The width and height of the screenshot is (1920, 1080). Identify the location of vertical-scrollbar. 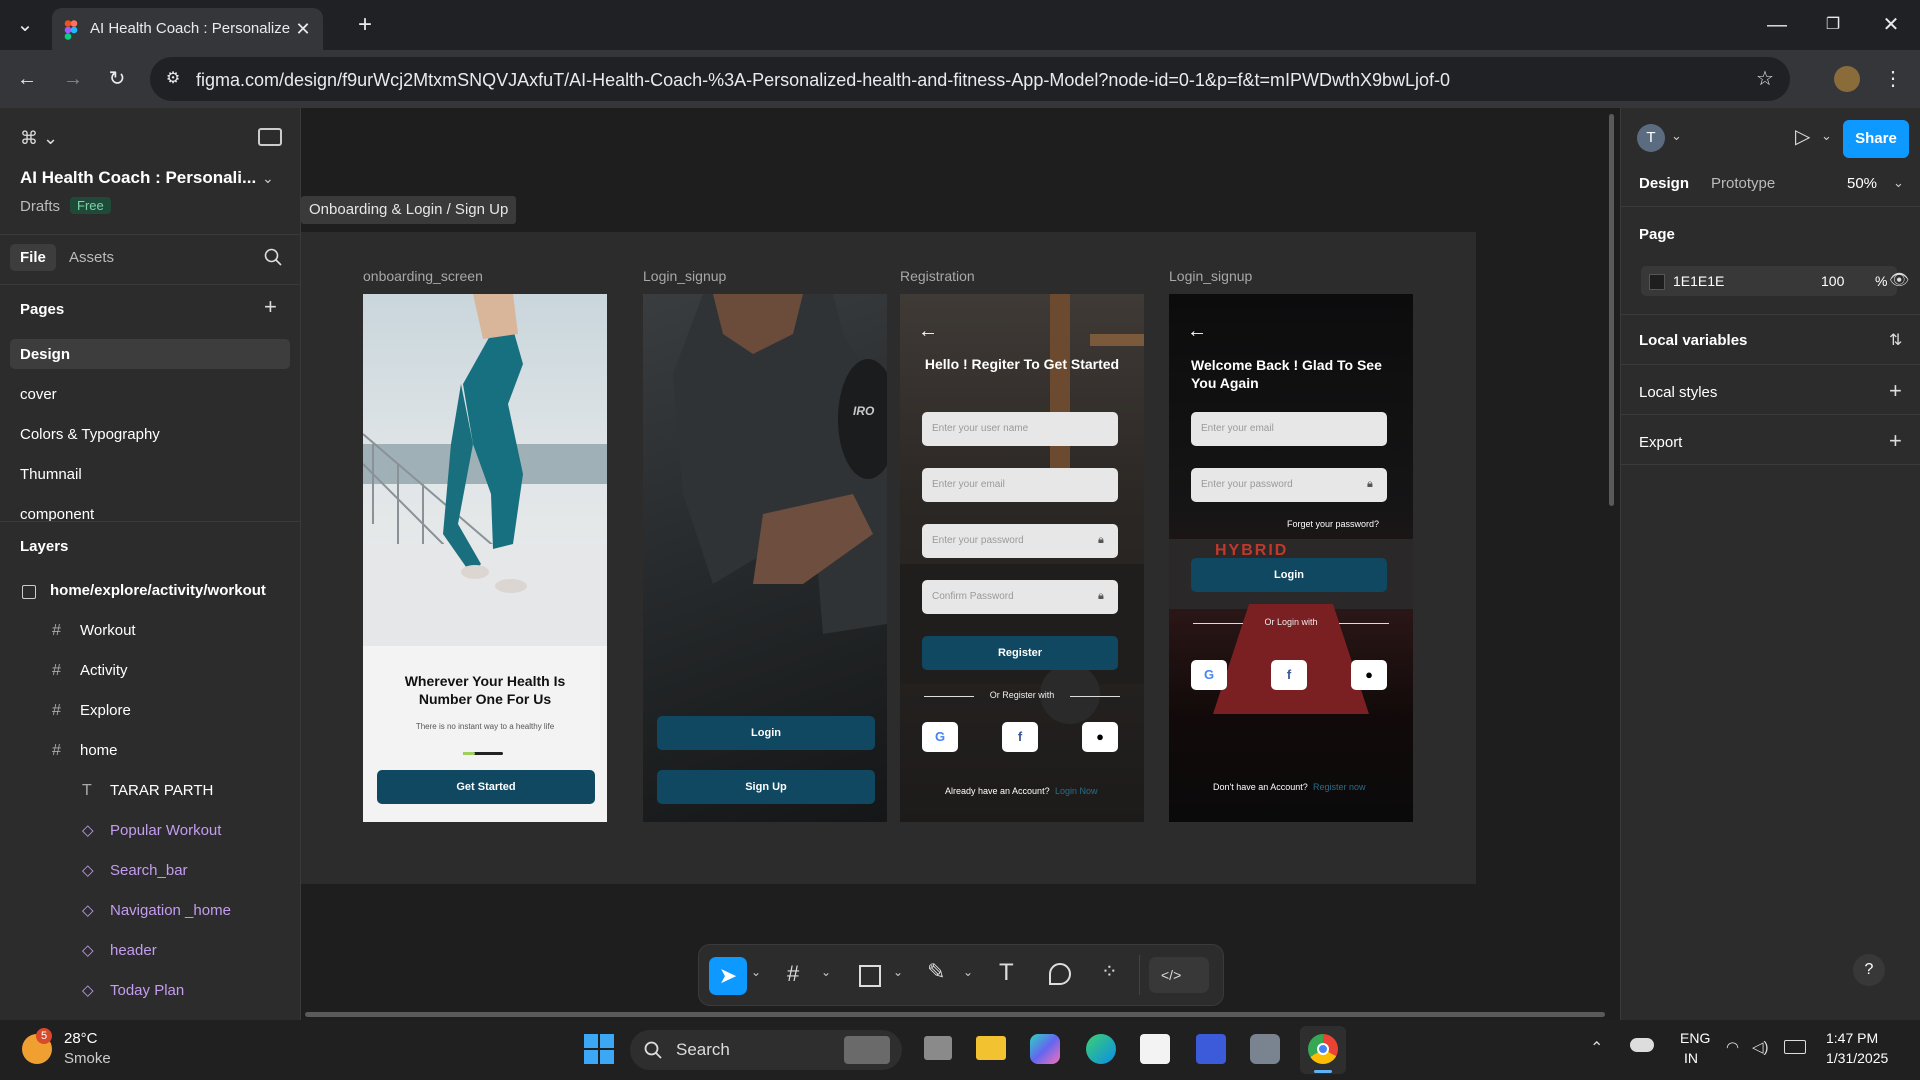
(1611, 310).